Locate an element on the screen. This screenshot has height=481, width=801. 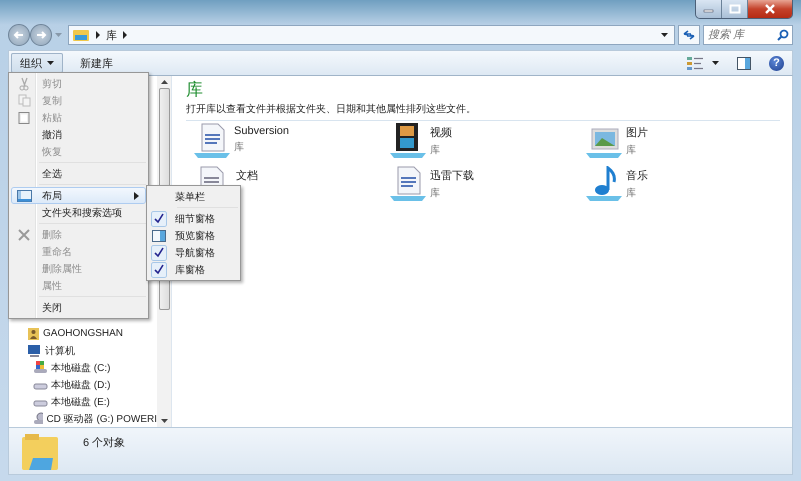
help-icon: ? is located at coordinates (776, 63).